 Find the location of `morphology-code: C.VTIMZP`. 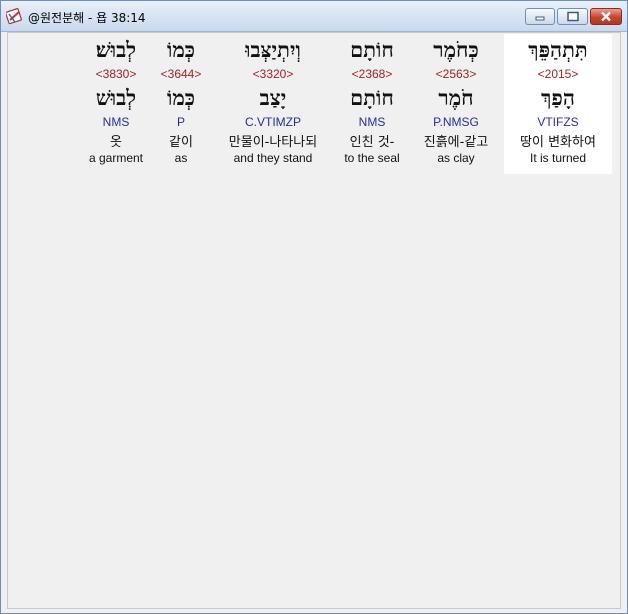

morphology-code: C.VTIMZP is located at coordinates (273, 122).